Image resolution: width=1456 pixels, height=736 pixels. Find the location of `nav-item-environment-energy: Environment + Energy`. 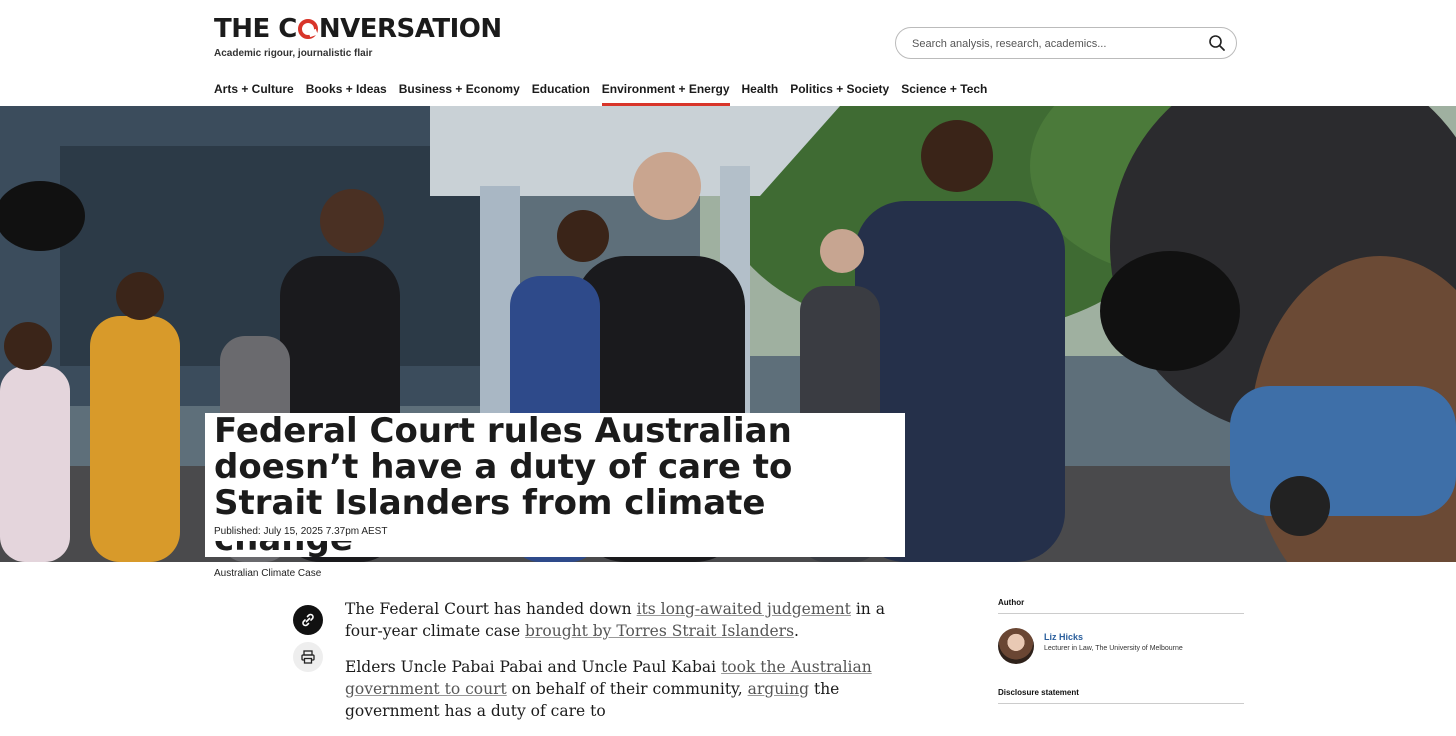

nav-item-environment-energy: Environment + Energy is located at coordinates (665, 94).